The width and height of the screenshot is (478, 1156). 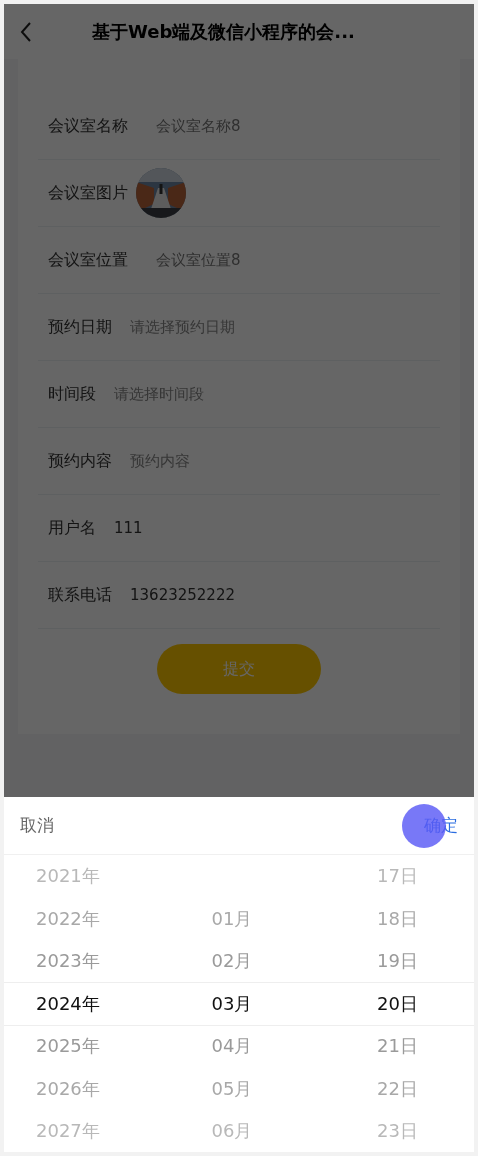 I want to click on field-label: 用户名, so click(x=72, y=528).